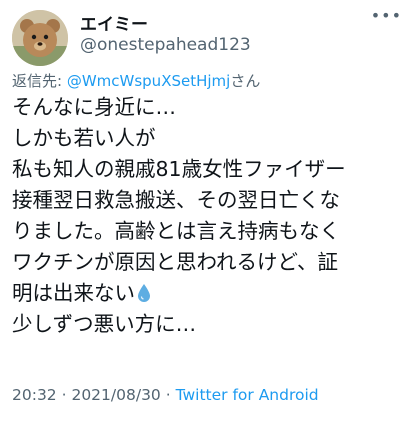 Image resolution: width=416 pixels, height=422 pixels. What do you see at coordinates (247, 395) in the screenshot?
I see `tweet-source-link: Twitter for Android` at bounding box center [247, 395].